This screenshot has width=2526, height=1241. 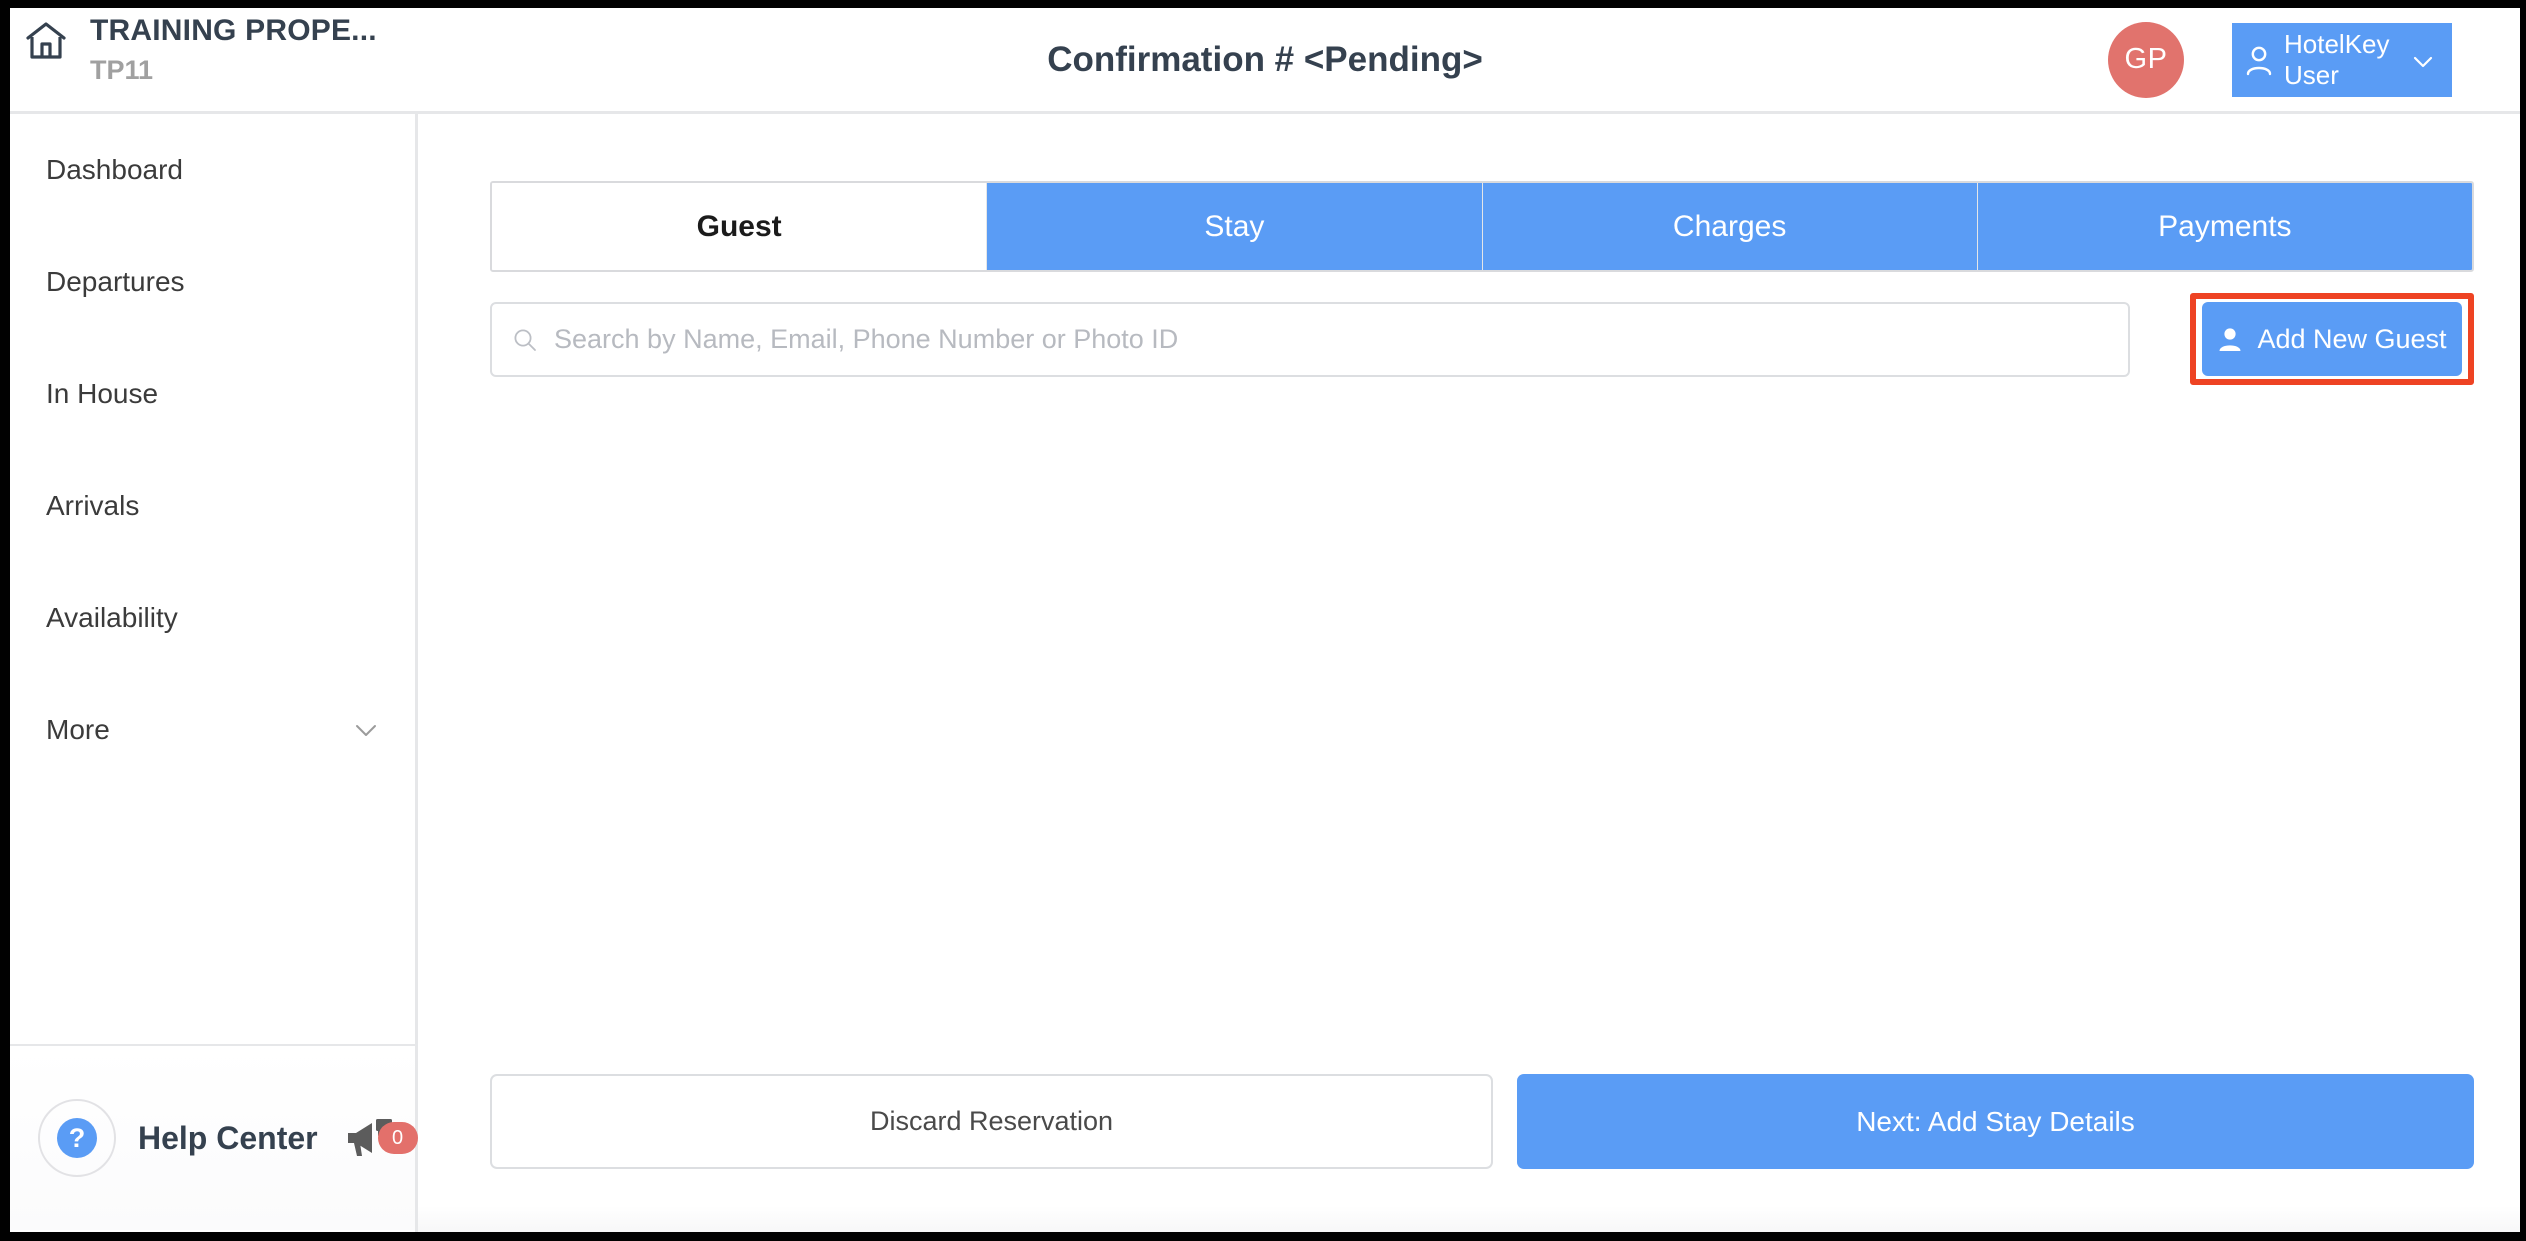 I want to click on add-new-guest-button: Add New Guest, so click(x=2332, y=339).